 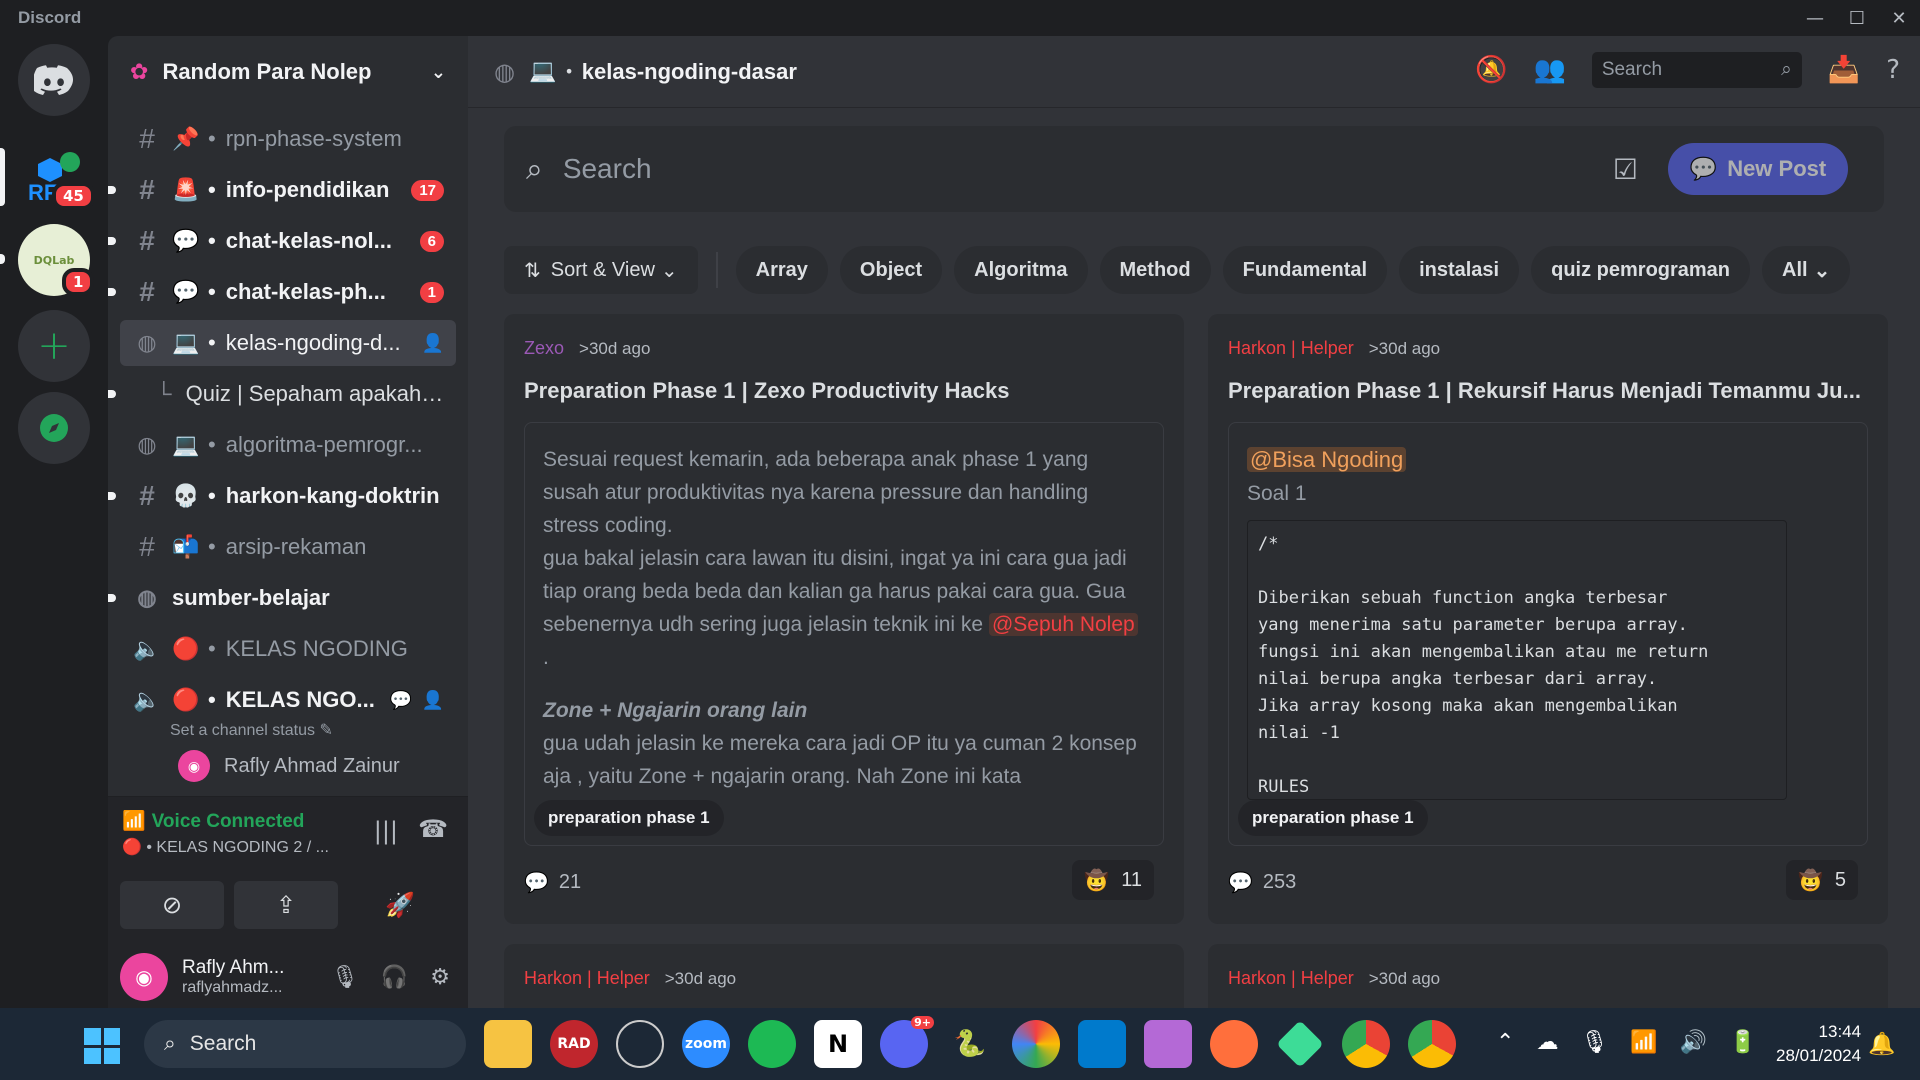 I want to click on rad-app-icon: RAD, so click(x=574, y=1044).